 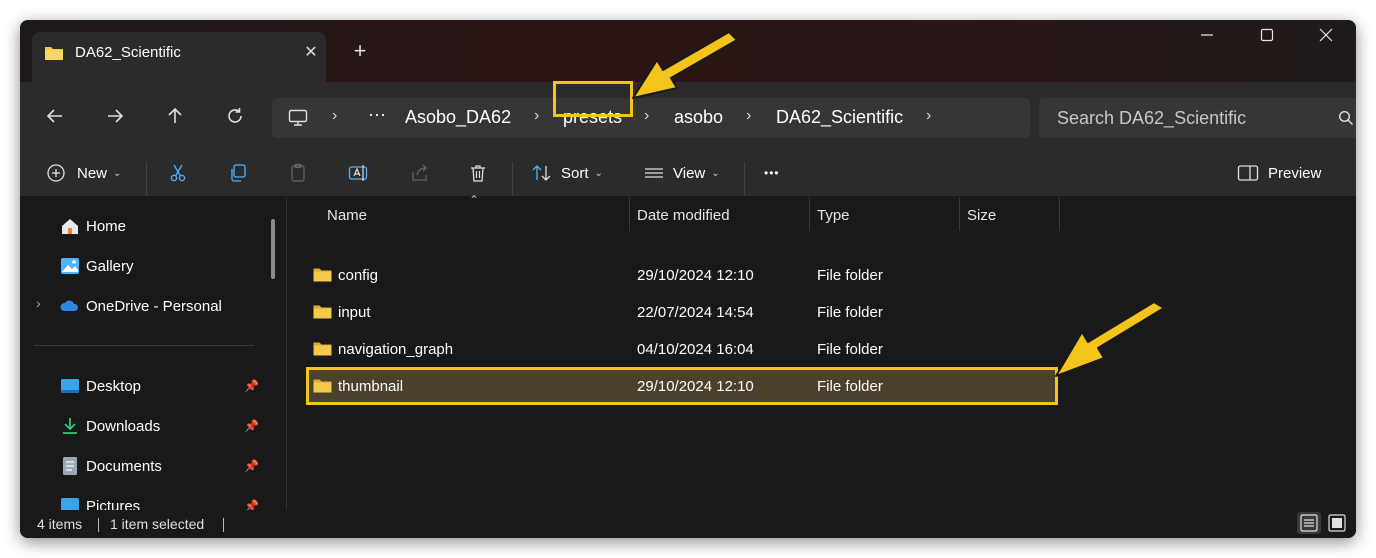 I want to click on sidebar-item-documents: Documents, so click(x=111, y=466).